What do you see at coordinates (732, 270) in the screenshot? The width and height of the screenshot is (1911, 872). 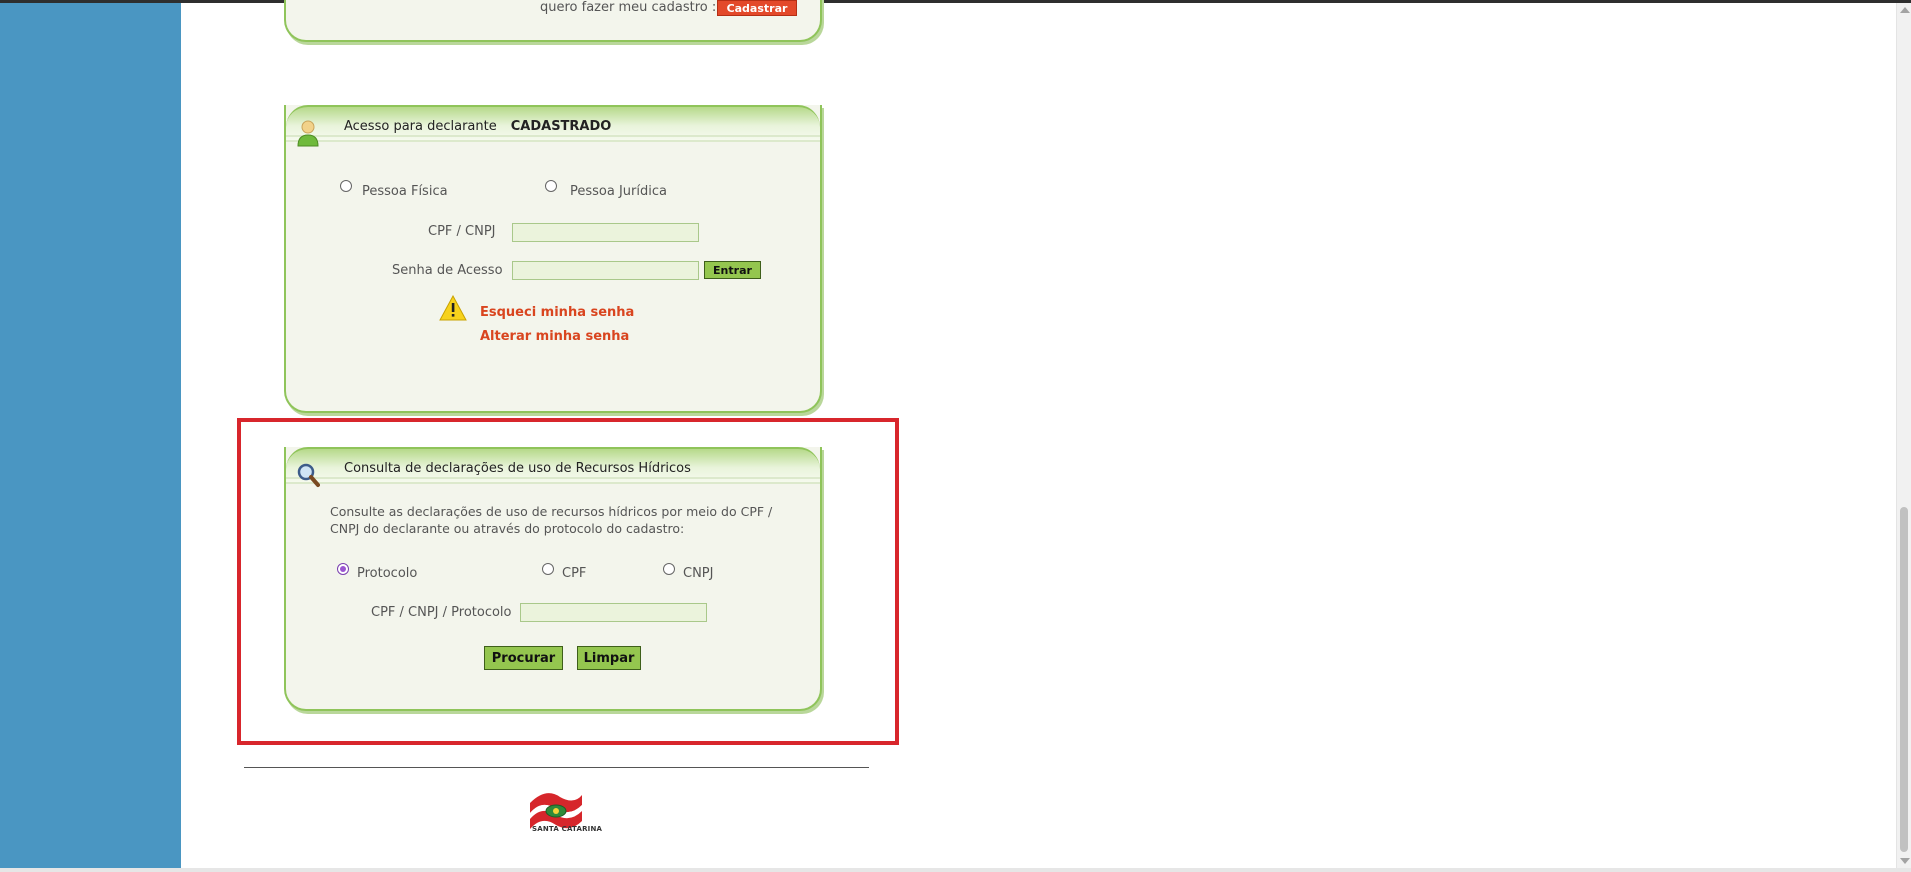 I see `enter-button: Entrar` at bounding box center [732, 270].